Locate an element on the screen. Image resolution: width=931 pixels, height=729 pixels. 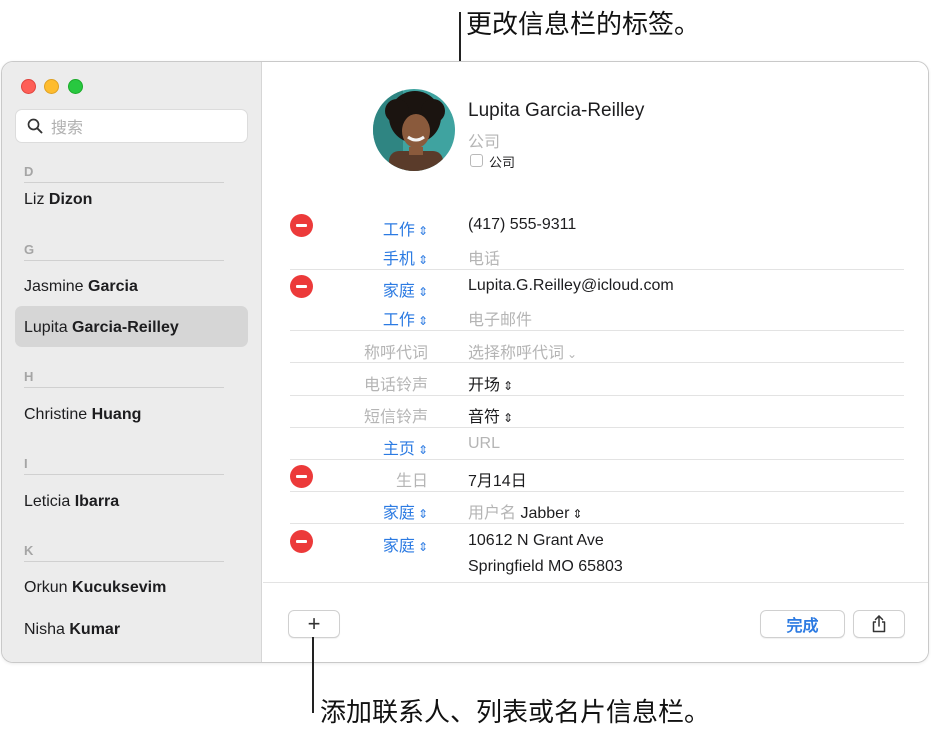
company-checkbox is located at coordinates (476, 160).